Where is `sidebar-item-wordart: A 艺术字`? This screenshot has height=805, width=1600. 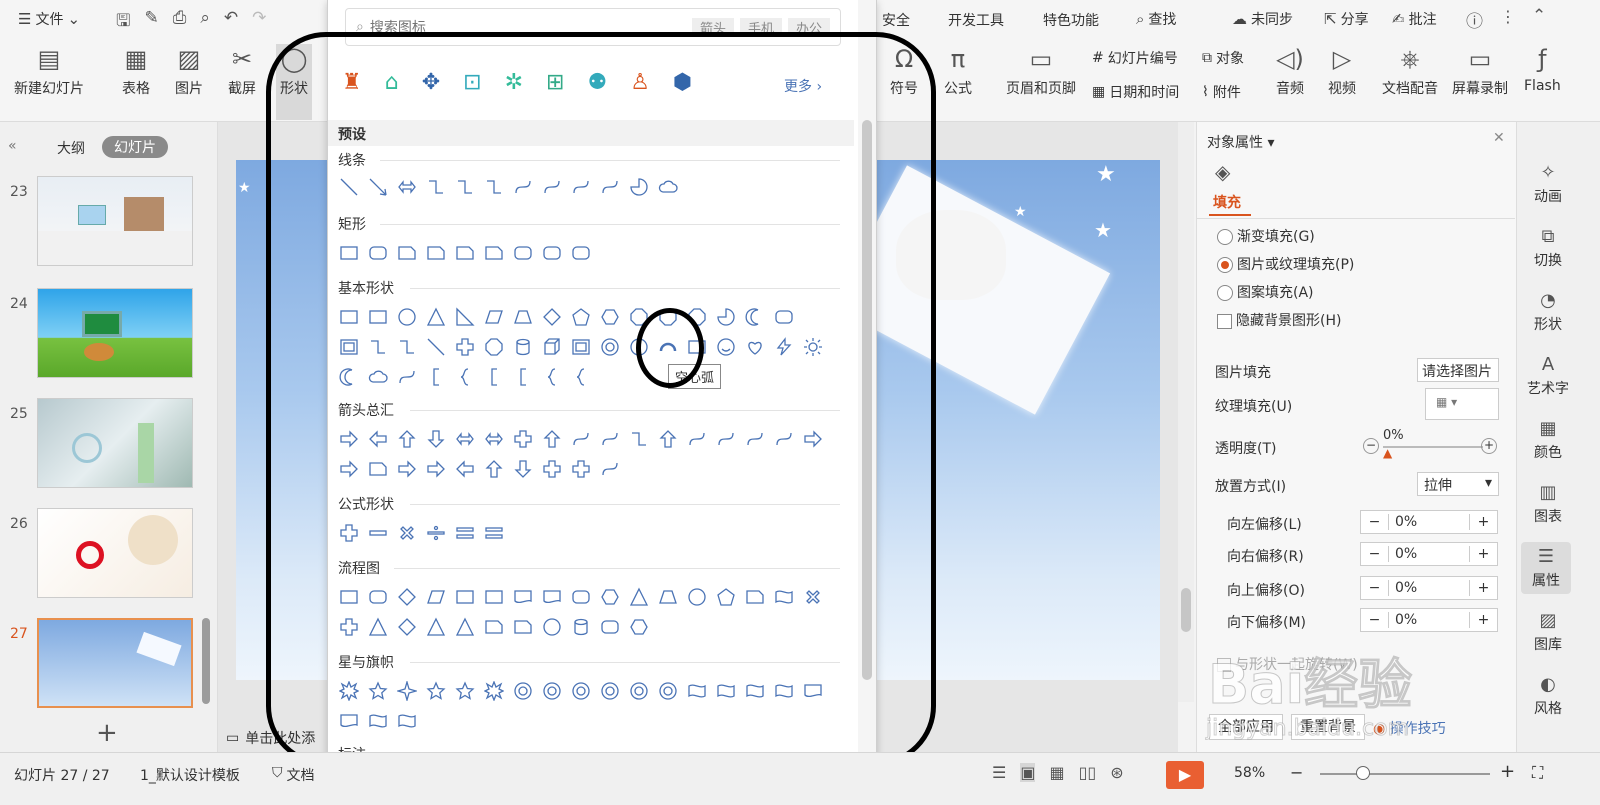
sidebar-item-wordart: A 艺术字 is located at coordinates (1548, 376).